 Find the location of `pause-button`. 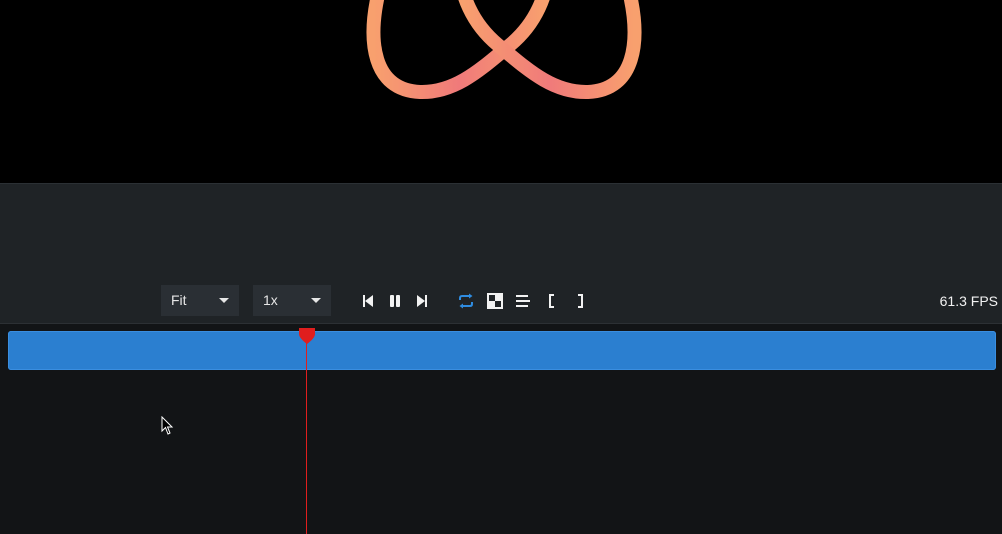

pause-button is located at coordinates (395, 301).